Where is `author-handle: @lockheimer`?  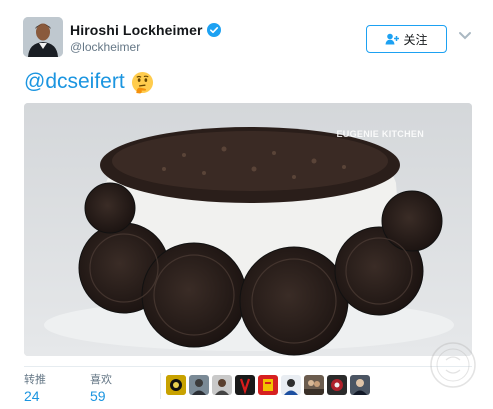 author-handle: @lockheimer is located at coordinates (105, 47).